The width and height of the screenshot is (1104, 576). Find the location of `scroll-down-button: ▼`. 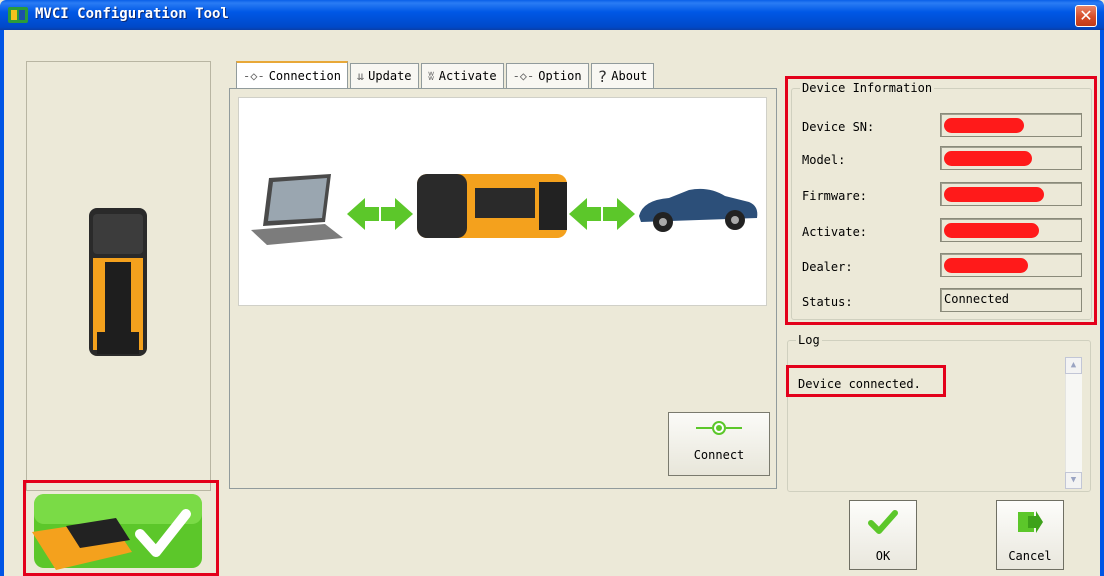

scroll-down-button: ▼ is located at coordinates (1073, 480).